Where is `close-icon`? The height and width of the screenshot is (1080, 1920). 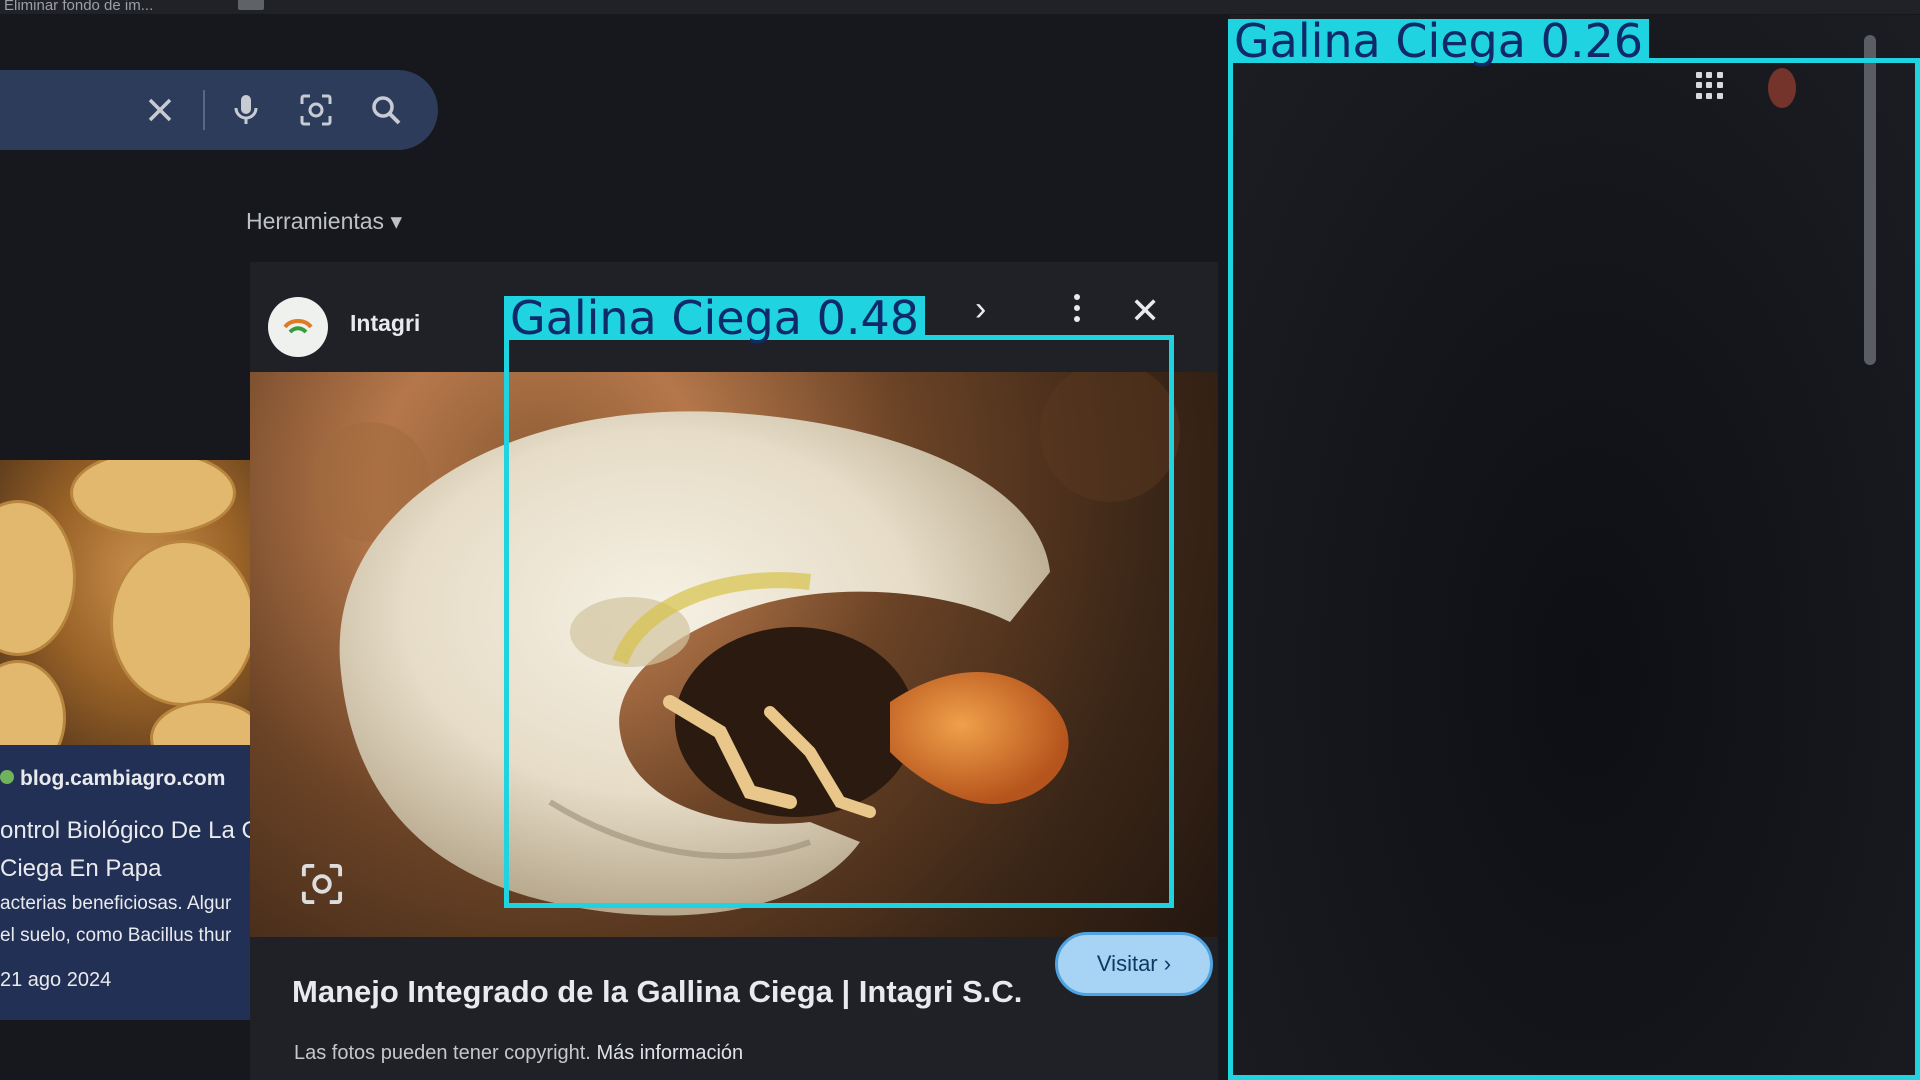 close-icon is located at coordinates (160, 110).